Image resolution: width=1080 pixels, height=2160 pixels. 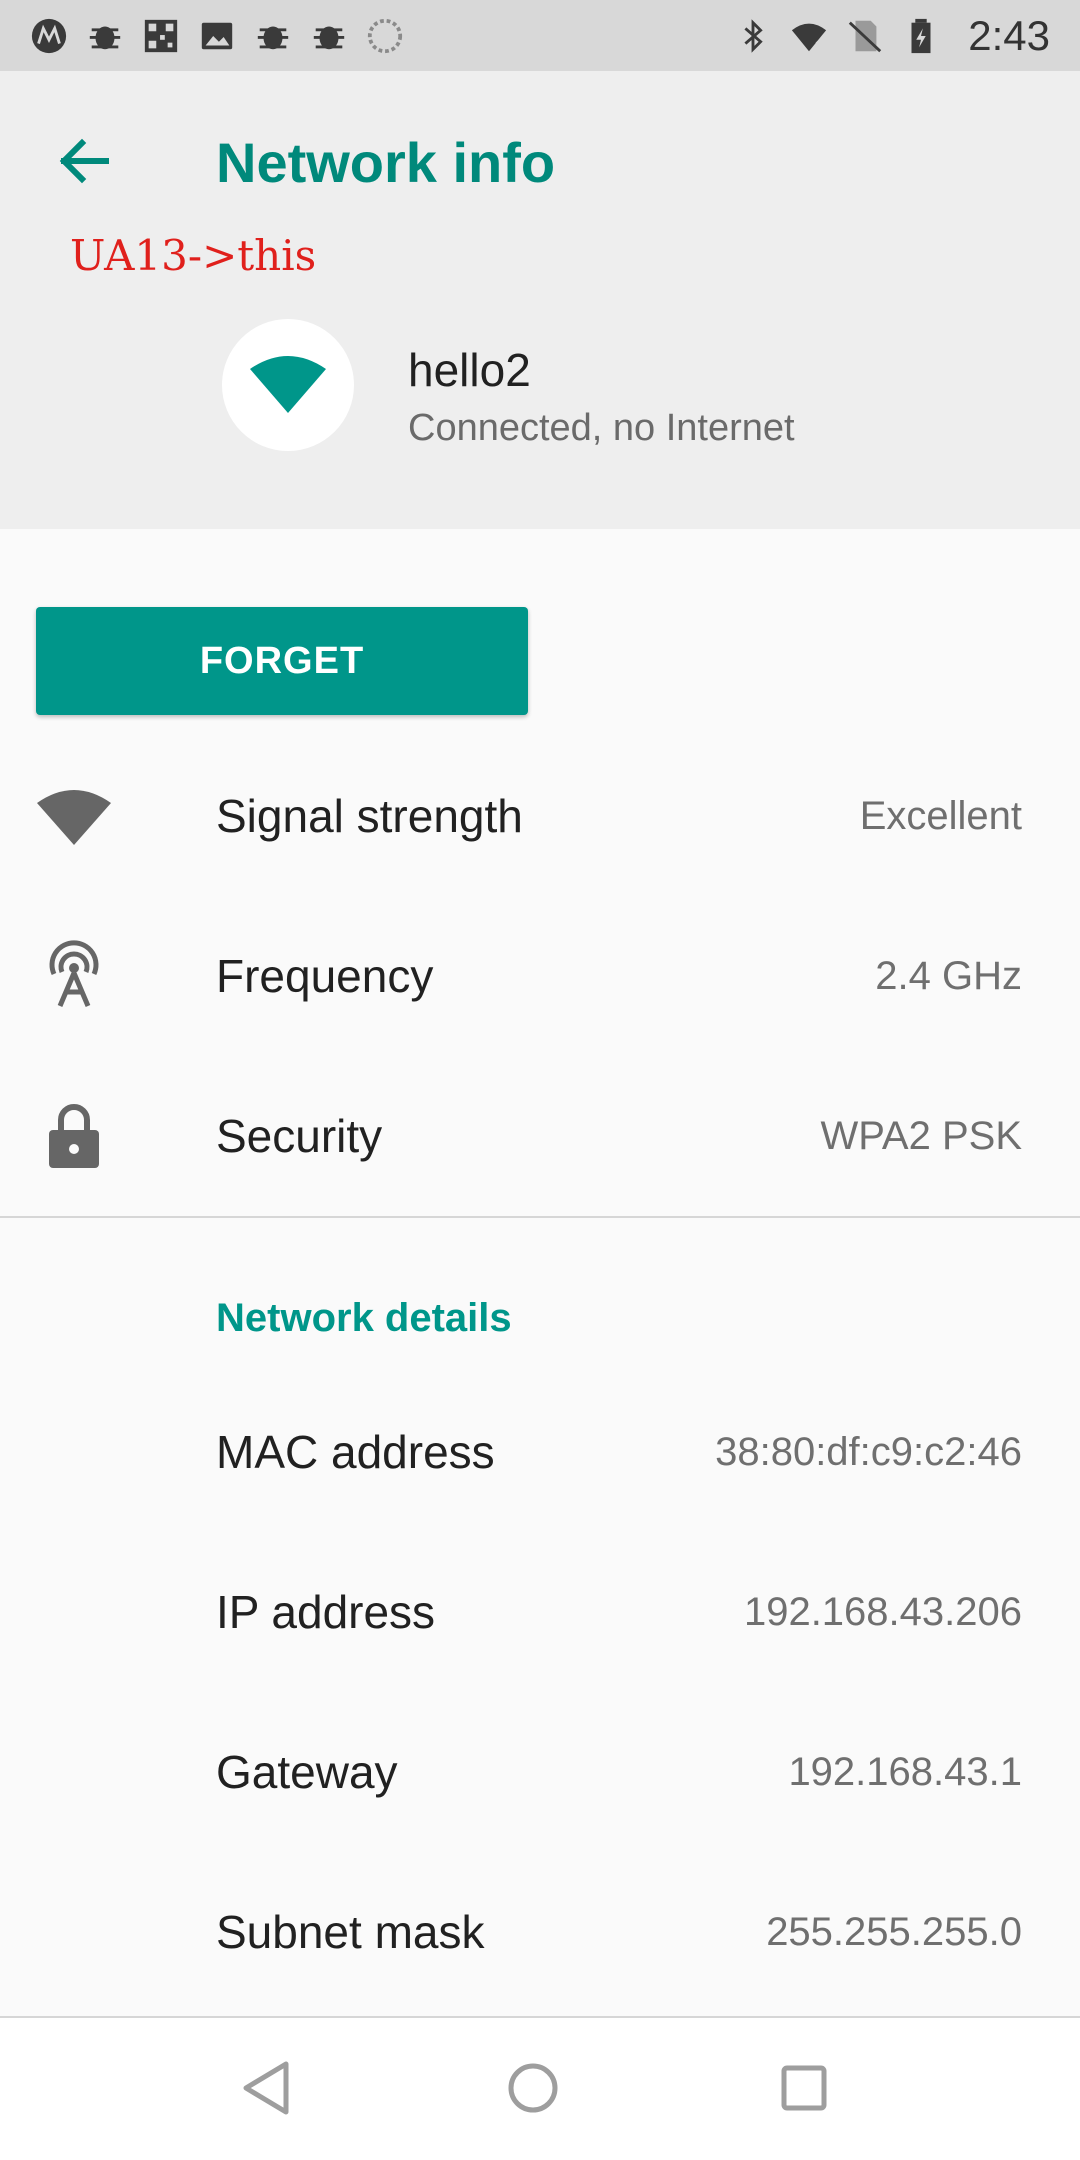 I want to click on row-label: IP address, so click(x=326, y=1612).